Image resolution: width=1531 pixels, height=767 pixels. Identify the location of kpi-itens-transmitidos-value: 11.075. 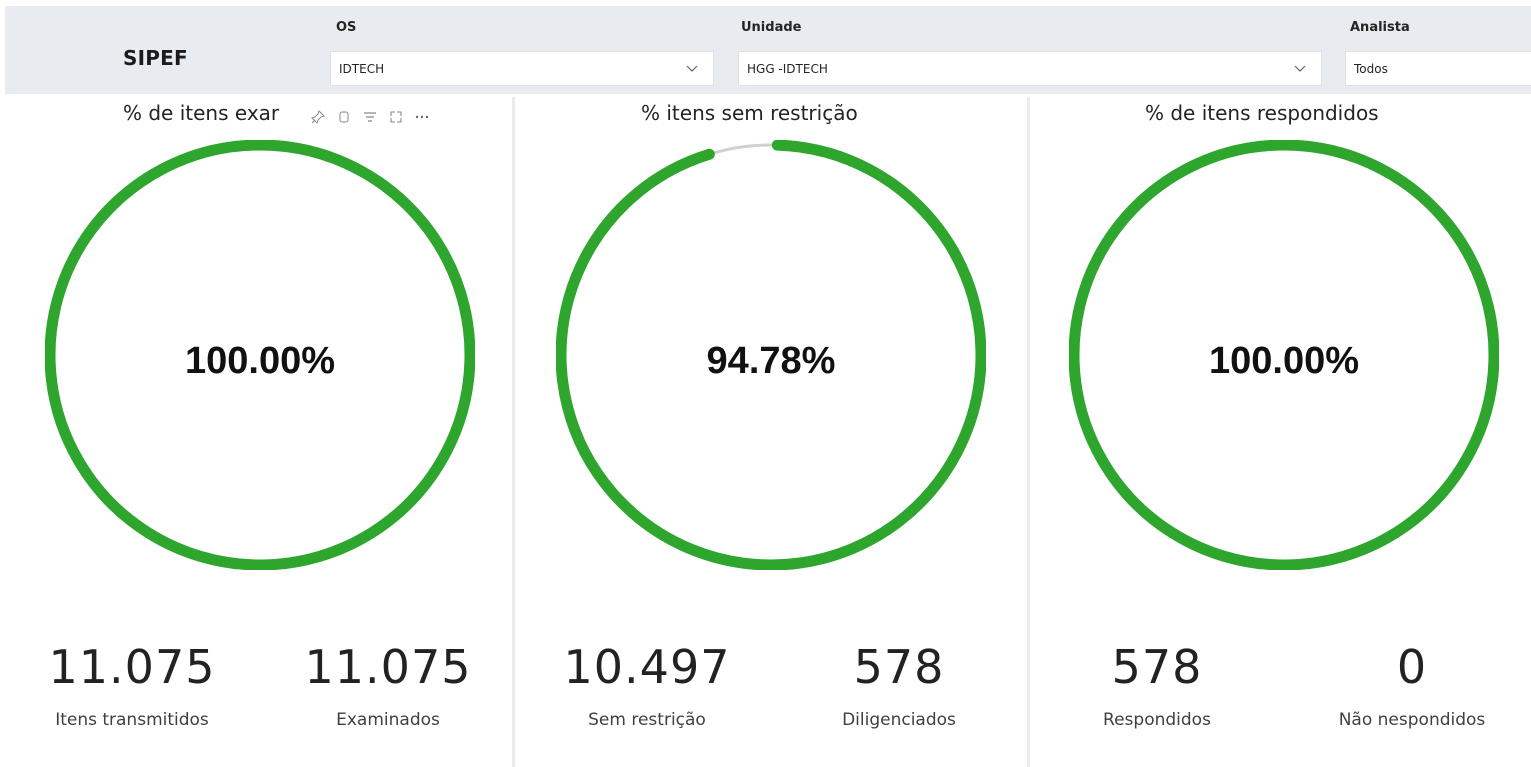
(132, 667).